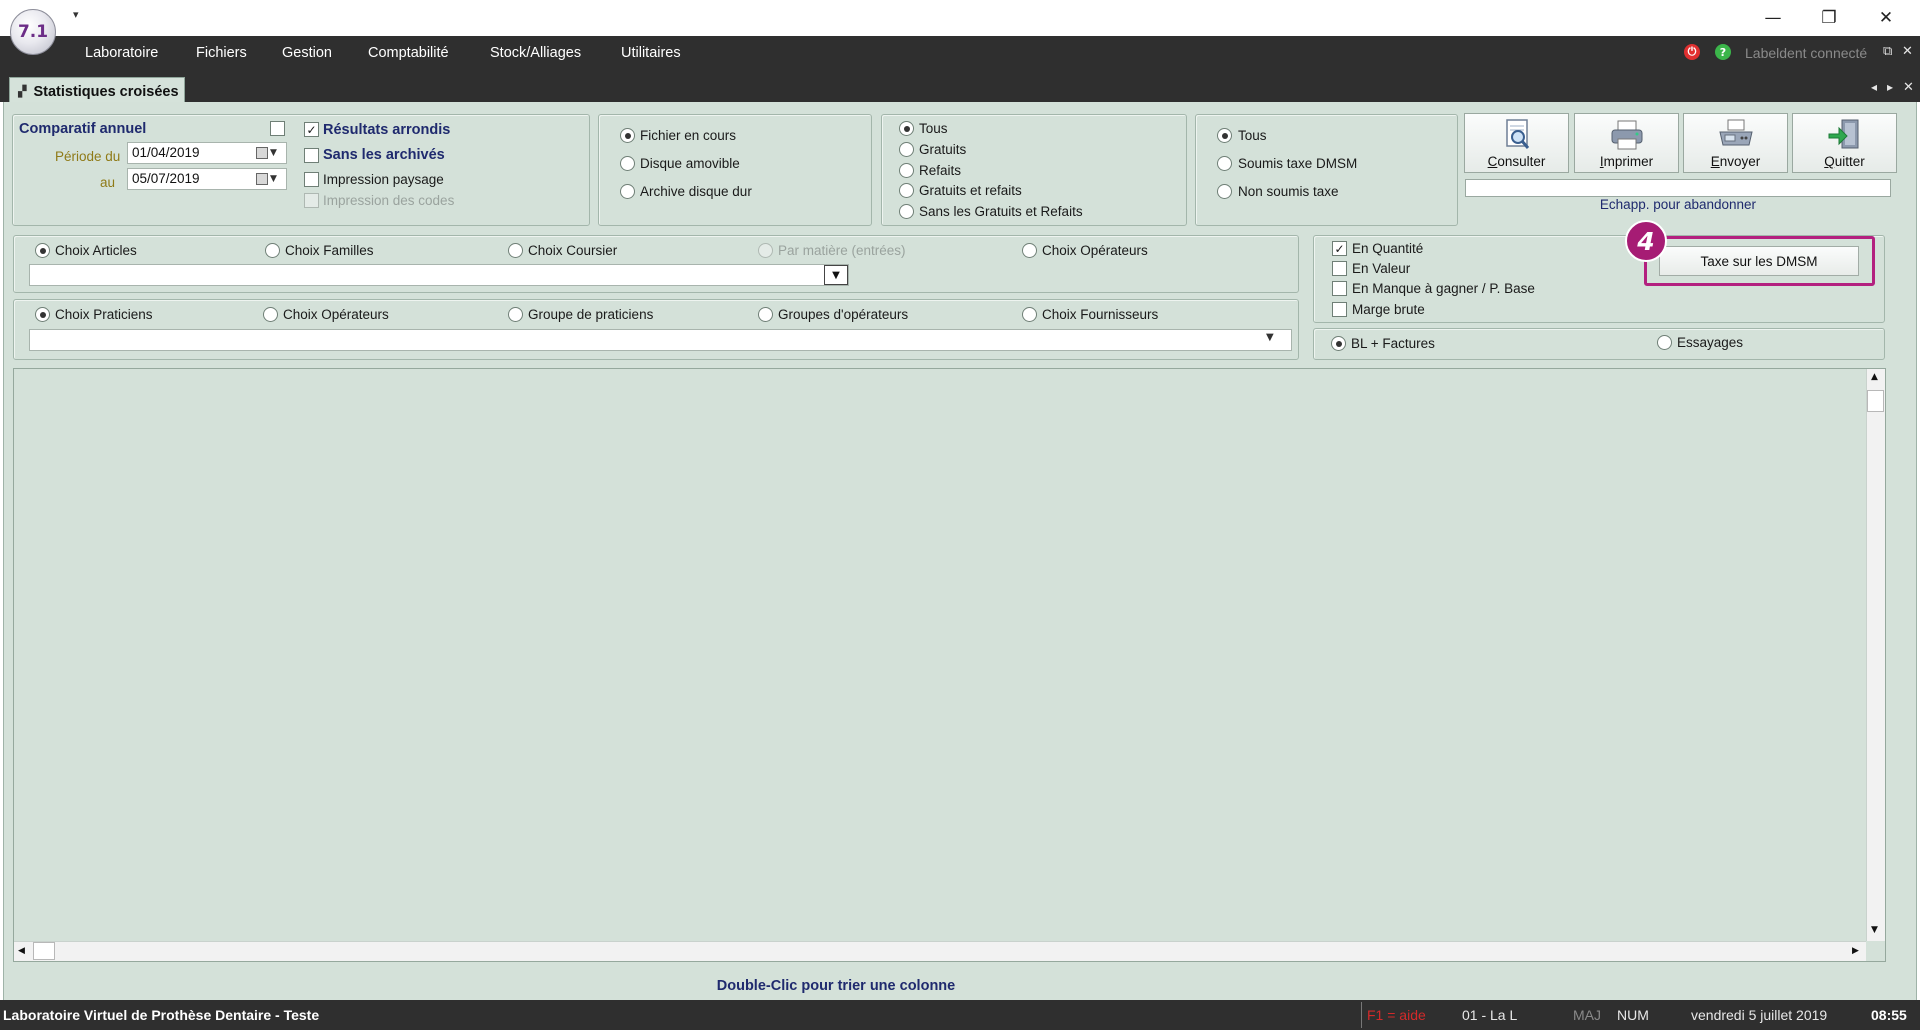 The image size is (1920, 1030). Describe the element at coordinates (42, 250) in the screenshot. I see `choix-articles-radio` at that location.